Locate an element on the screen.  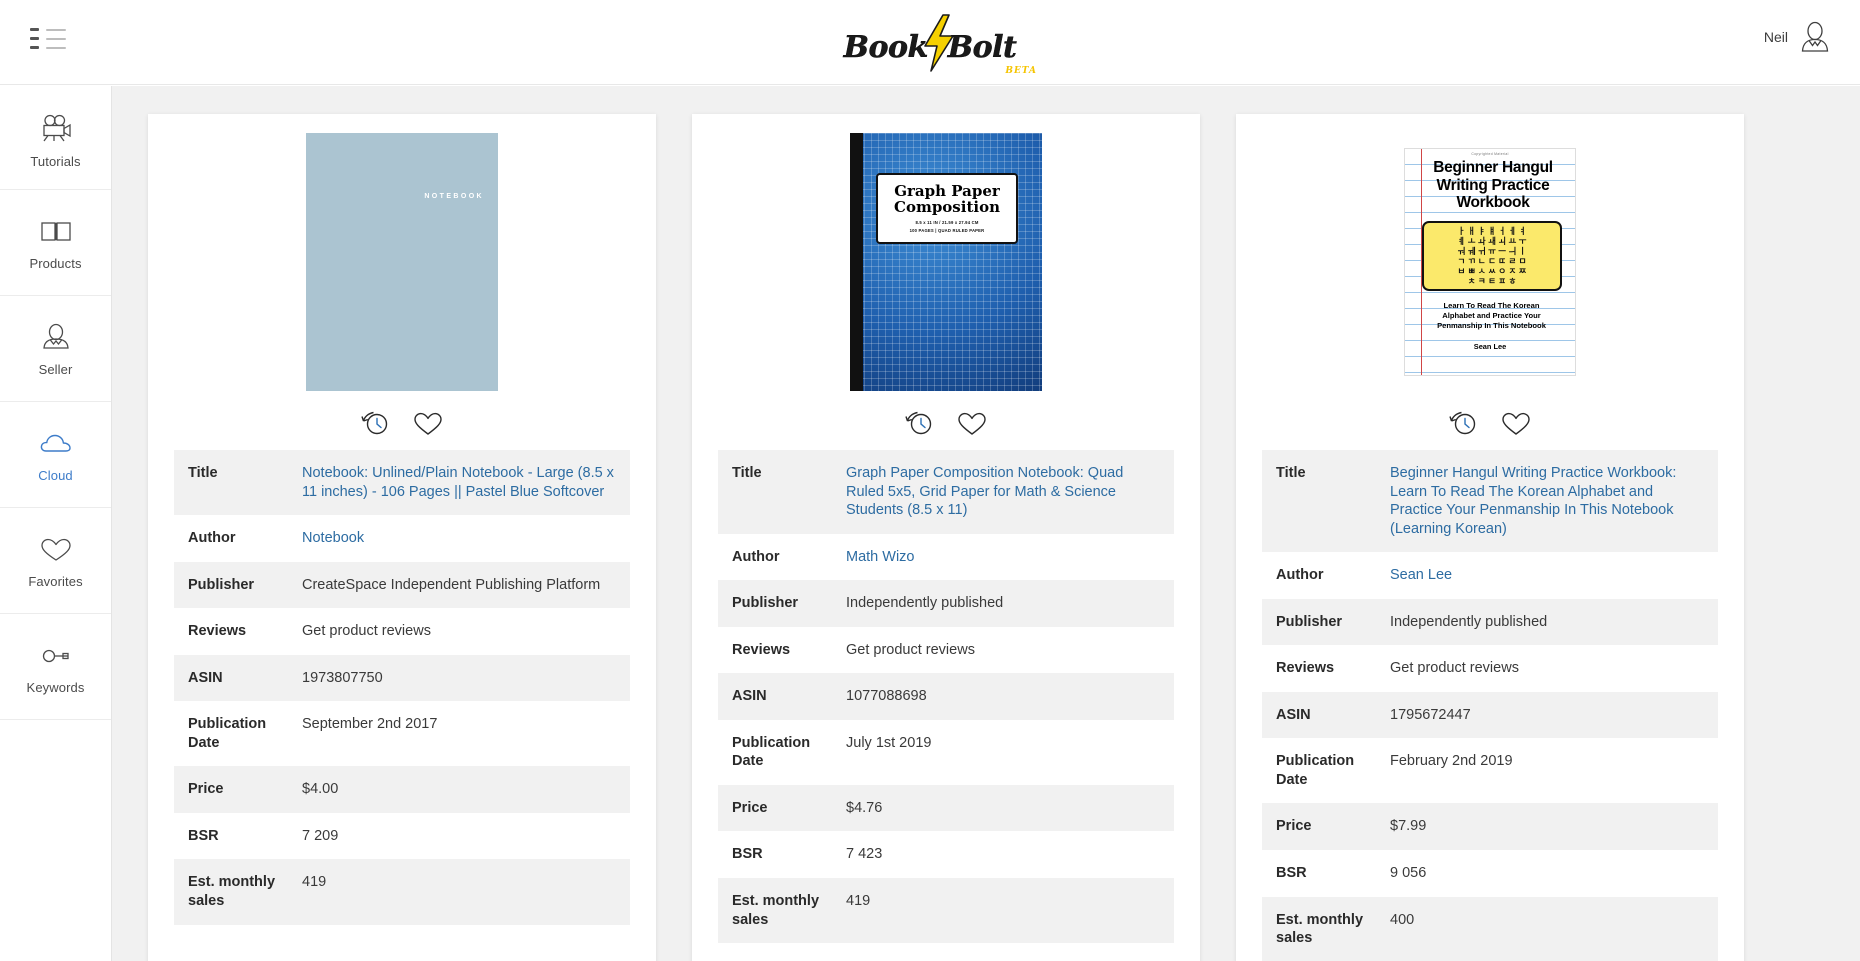
product-publication-date: February 2nd 2019 is located at coordinates (1451, 761).